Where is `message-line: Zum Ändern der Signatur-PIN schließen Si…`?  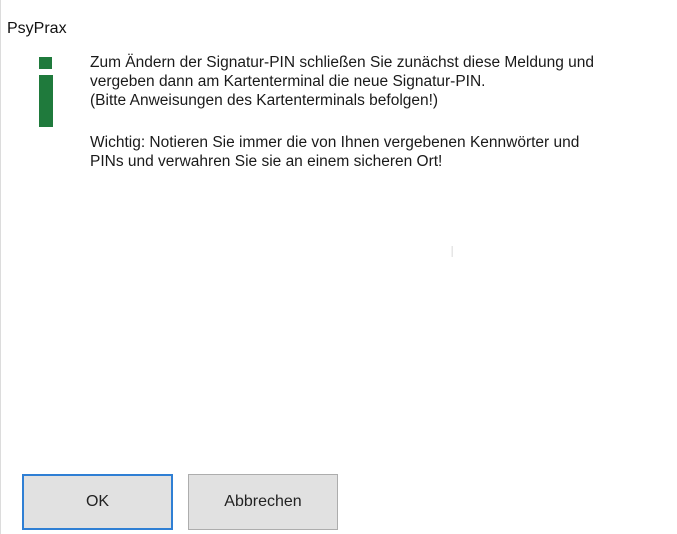
message-line: Zum Ändern der Signatur-PIN schließen Si… is located at coordinates (342, 62).